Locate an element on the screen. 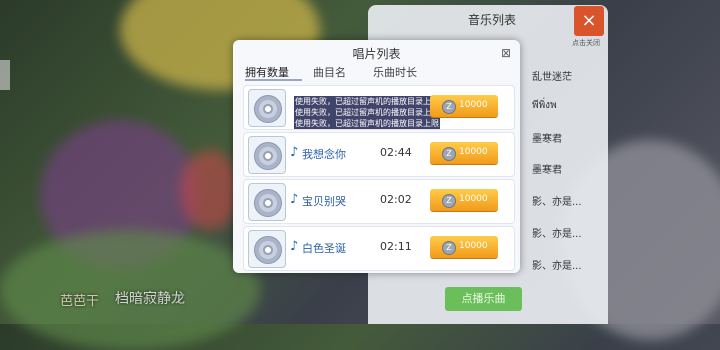  record-row: ♪ 白色圣诞 02:11 Z 10000 is located at coordinates (379, 248).